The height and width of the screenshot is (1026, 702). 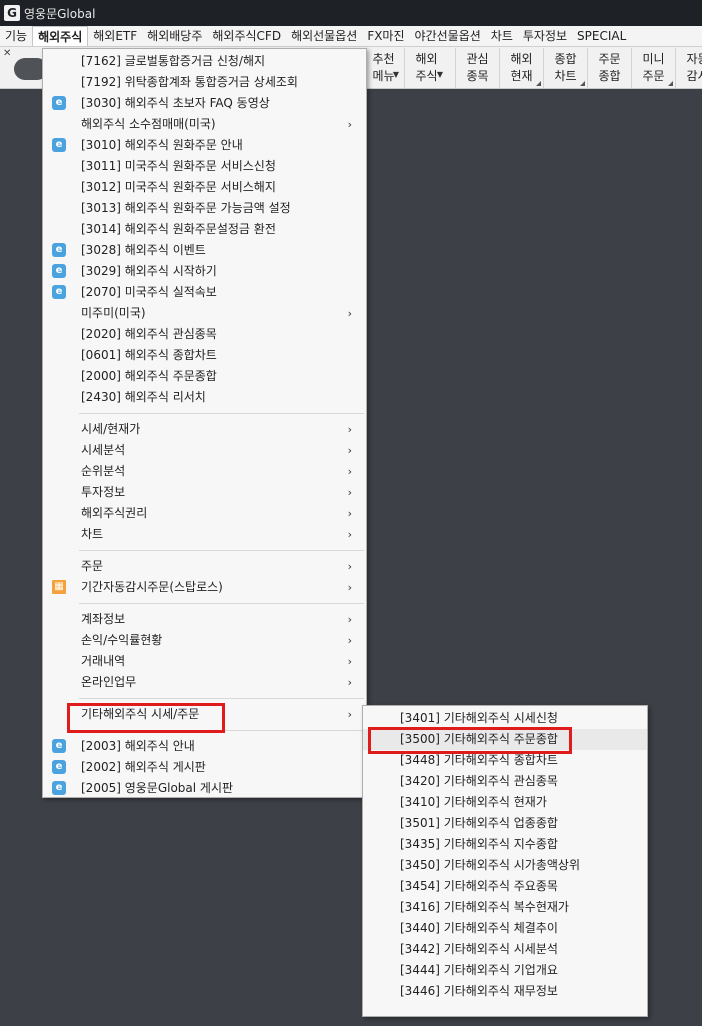 I want to click on menu-item: e [3010] 해외주식 원화주문 안내, so click(x=204, y=145).